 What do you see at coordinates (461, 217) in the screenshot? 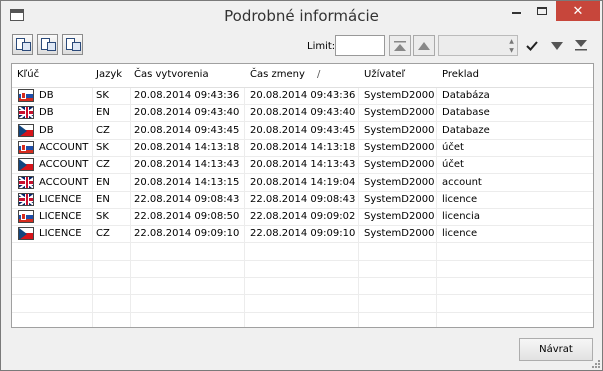
I see `translation-cell: licencia` at bounding box center [461, 217].